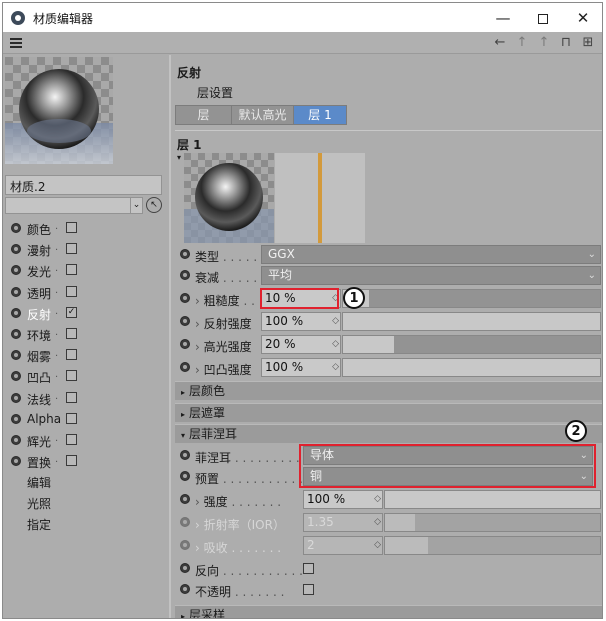  Describe the element at coordinates (39, 314) in the screenshot. I see `channel-label: 反射` at that location.